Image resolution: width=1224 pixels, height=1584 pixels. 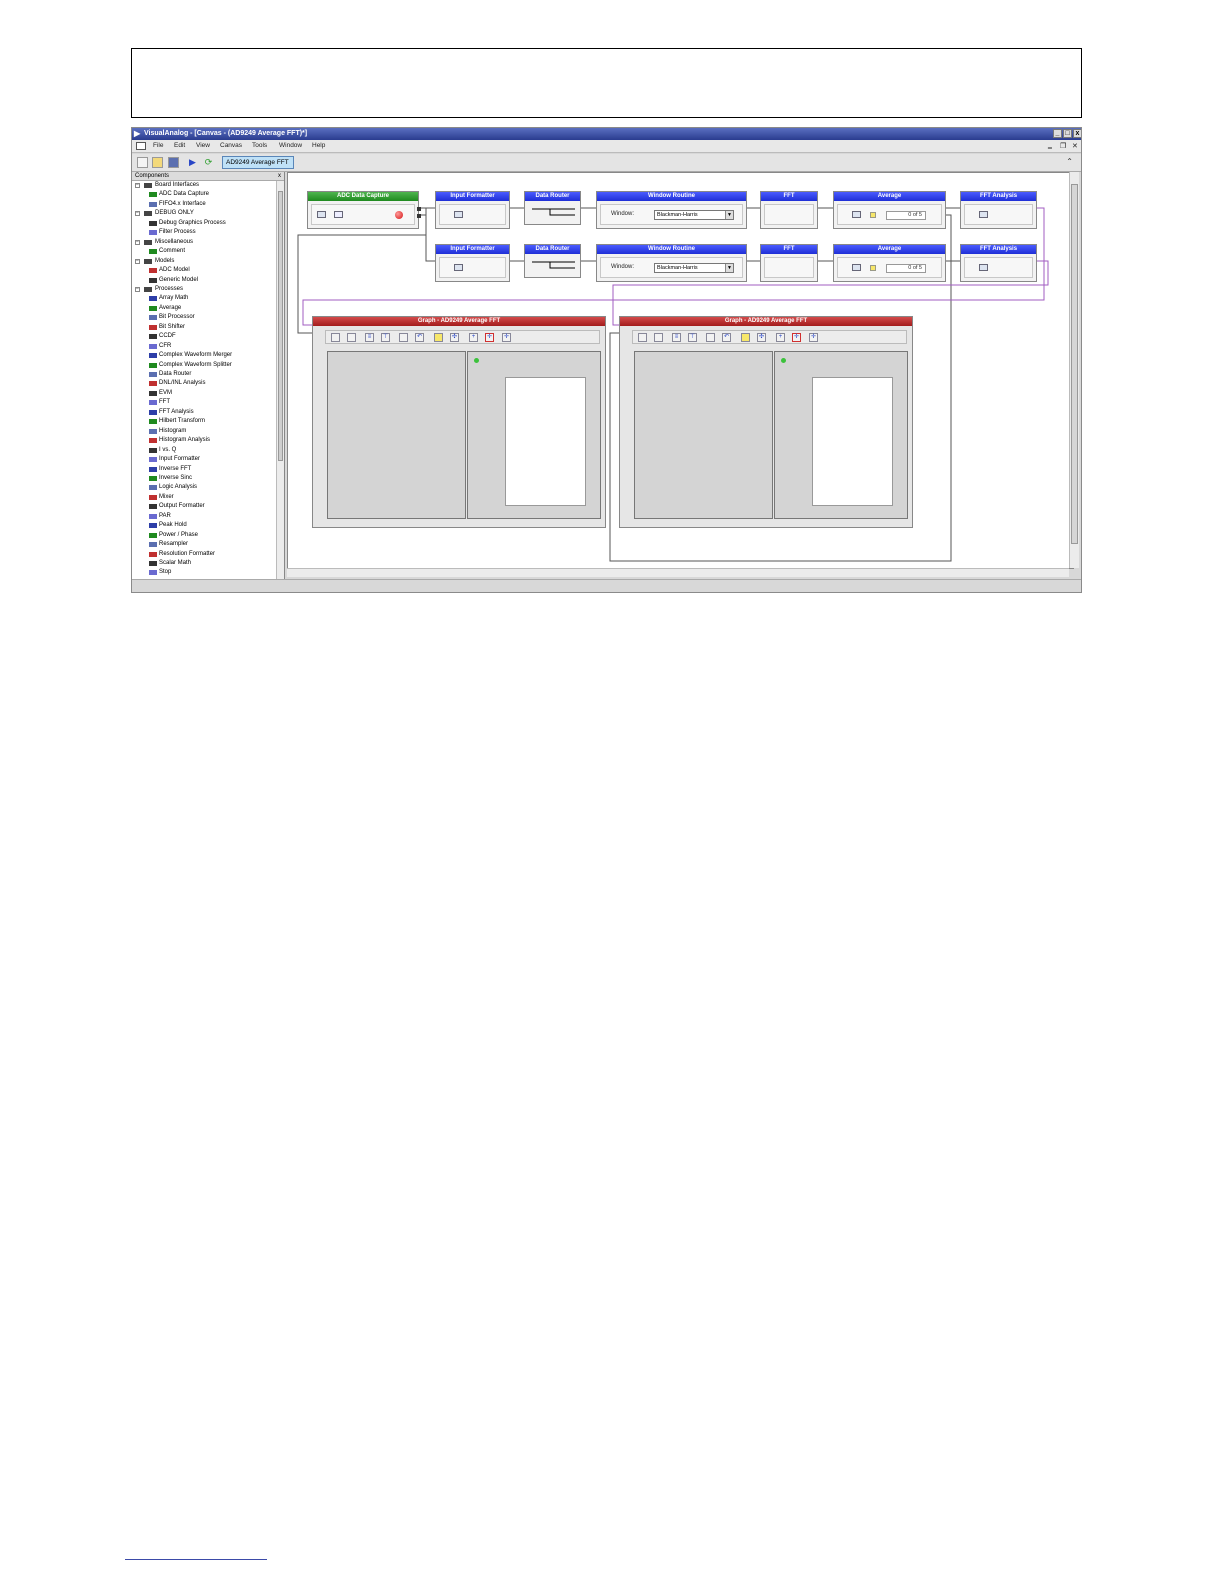 I want to click on graph-window-1: Graph - AD9249 Average FFT ≡ ⊤ ↶ ✣ + ✛ ✛, so click(x=459, y=422).